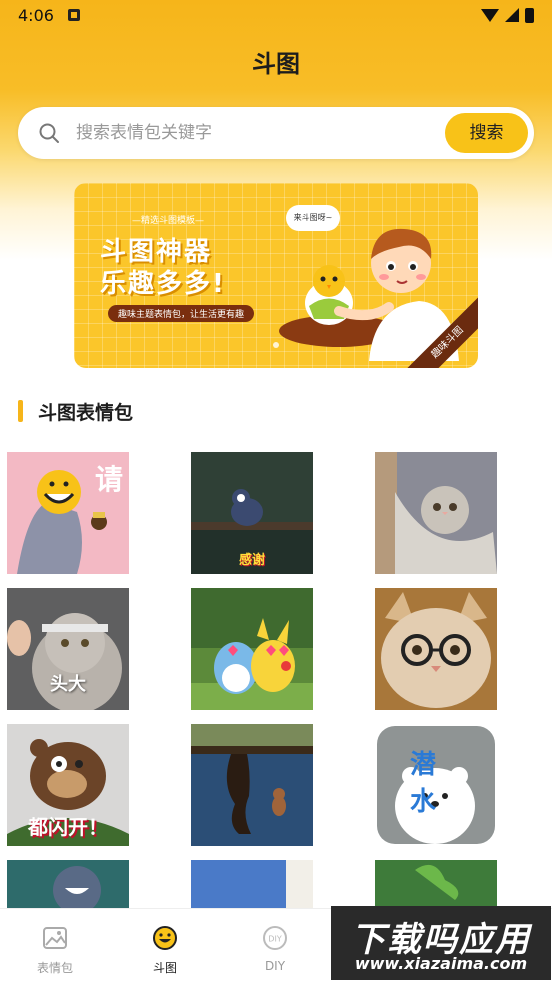  I want to click on section-accent-bar, so click(20, 411).